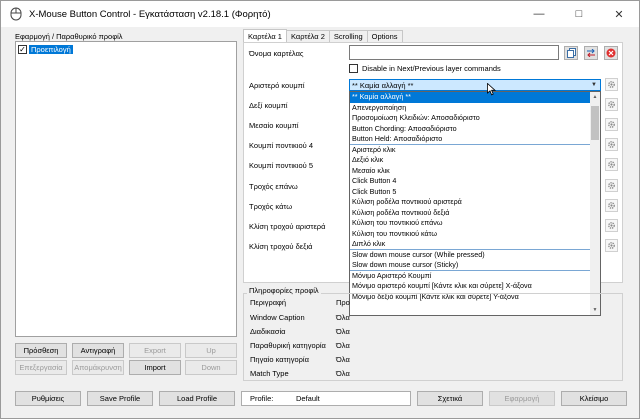  I want to click on list-item: Slow down mouse cursor (While pressed), so click(475, 255).